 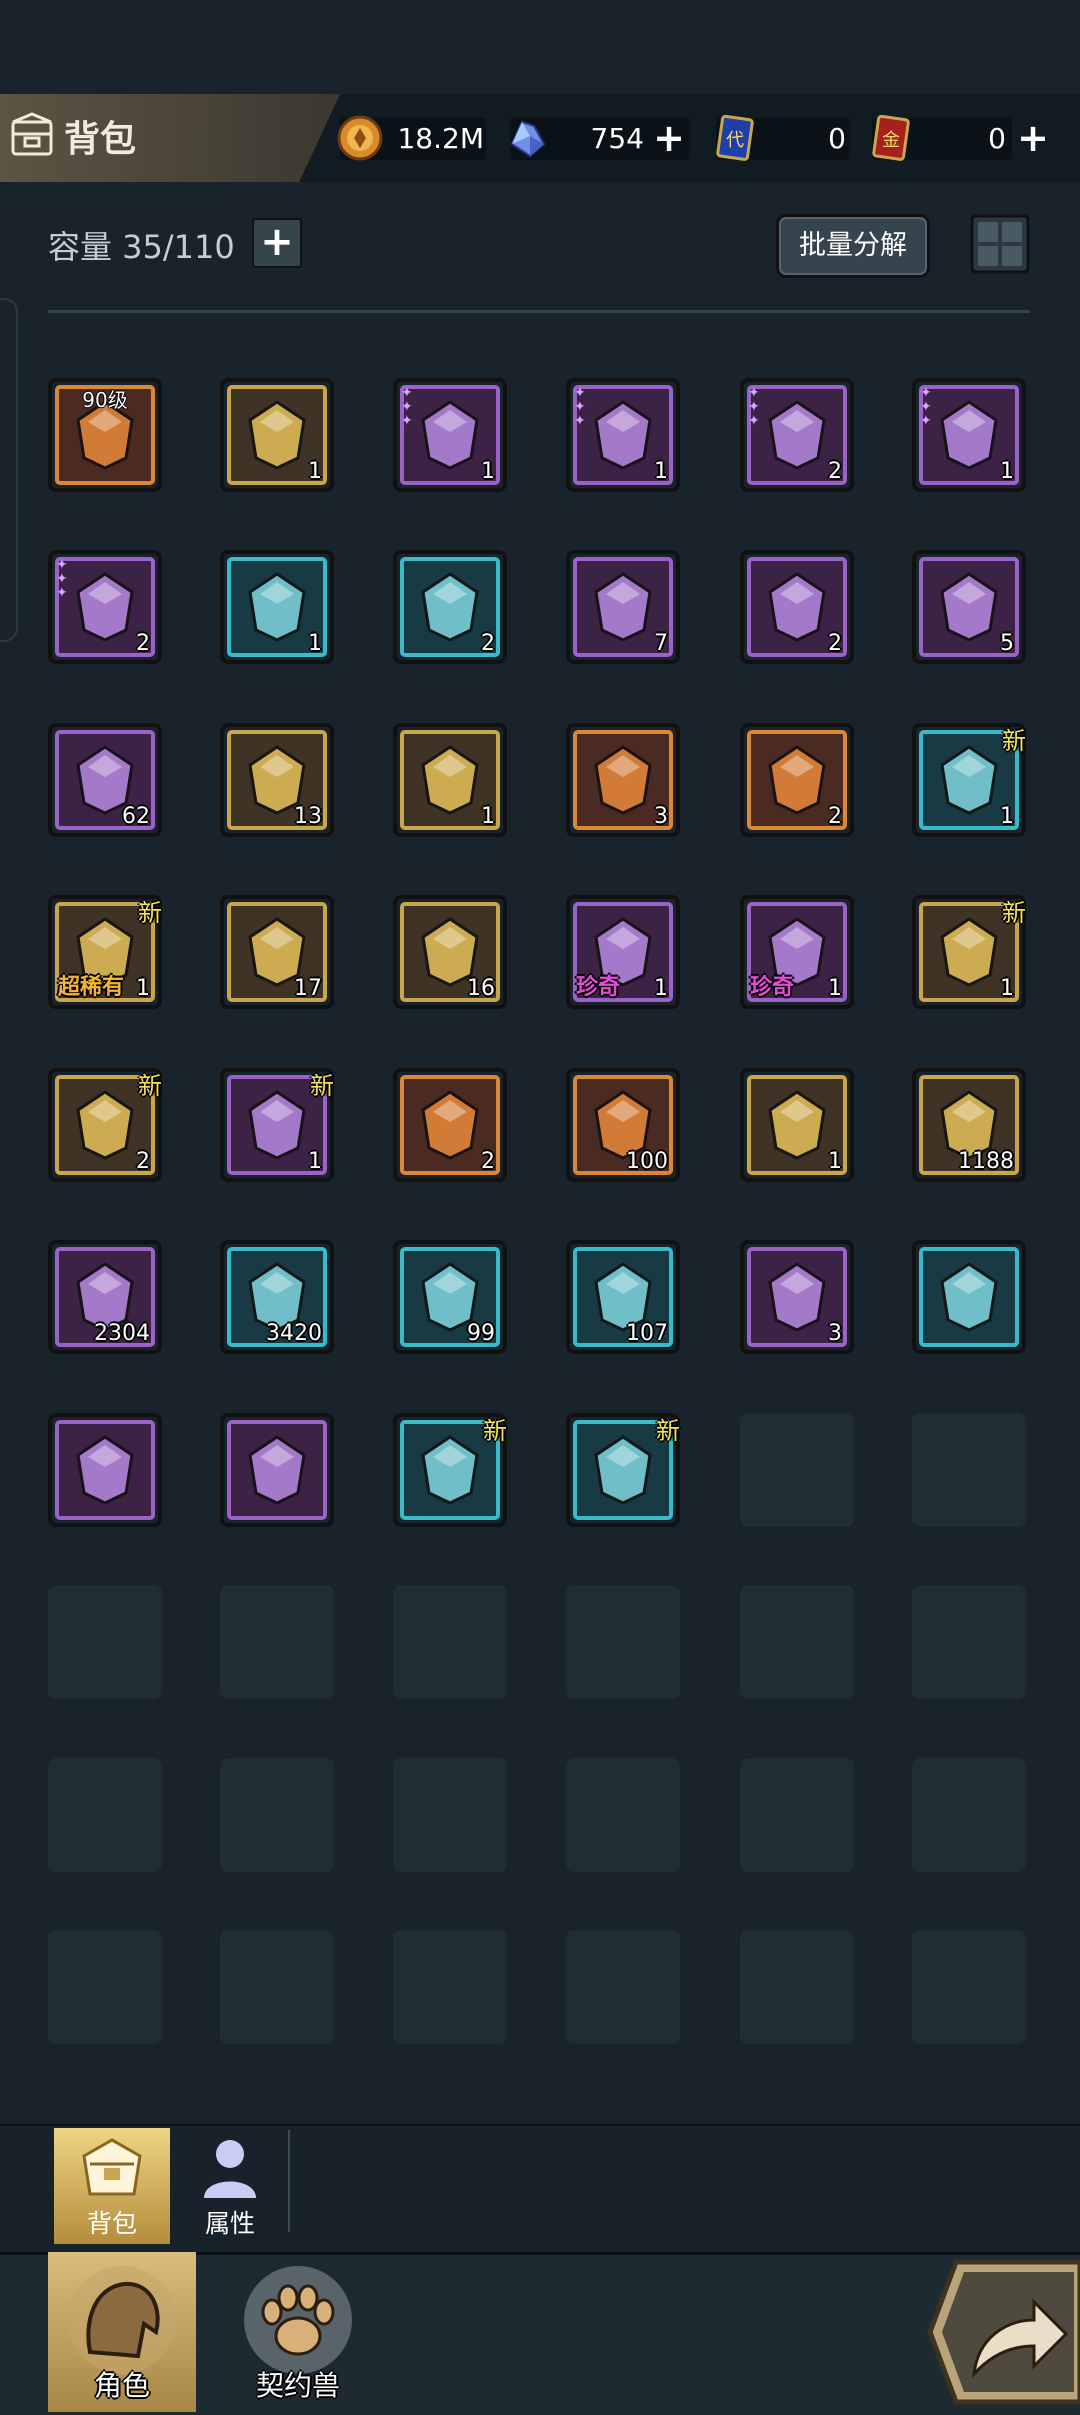 What do you see at coordinates (112, 2186) in the screenshot?
I see `tab-bag: 背包` at bounding box center [112, 2186].